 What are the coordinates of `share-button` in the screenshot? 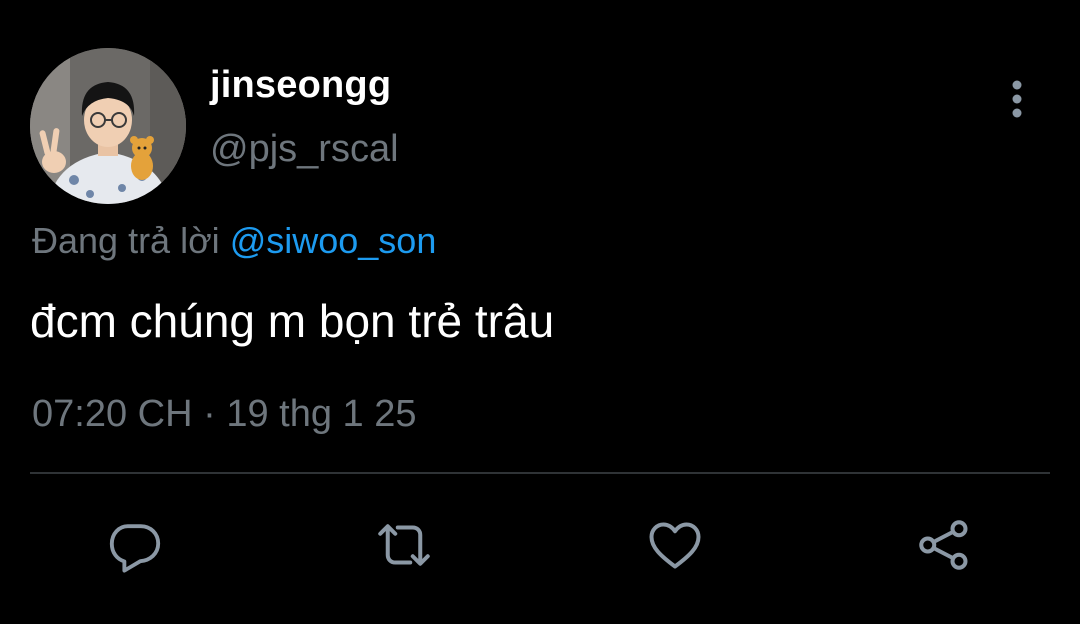 It's located at (944, 545).